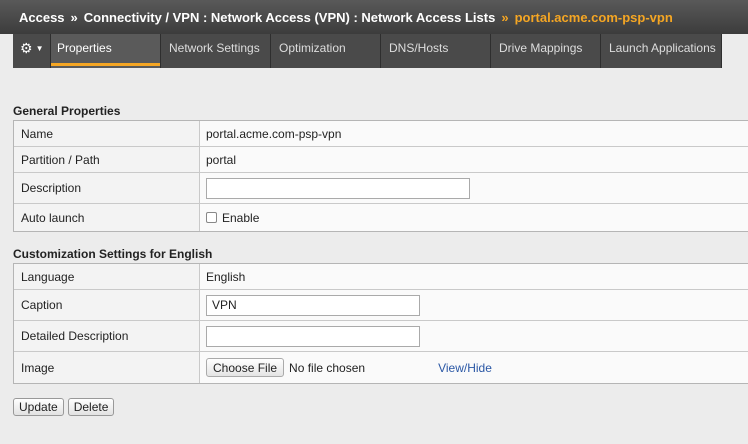  I want to click on detailed-description-label: Detailed Description, so click(107, 336).